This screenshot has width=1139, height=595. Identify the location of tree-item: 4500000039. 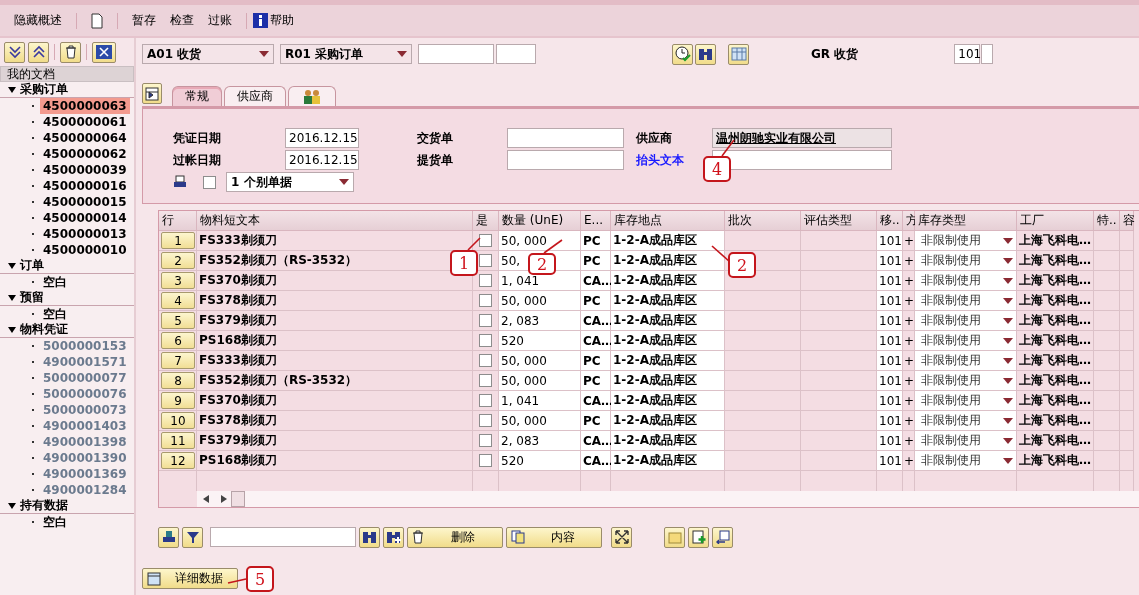
(85, 170).